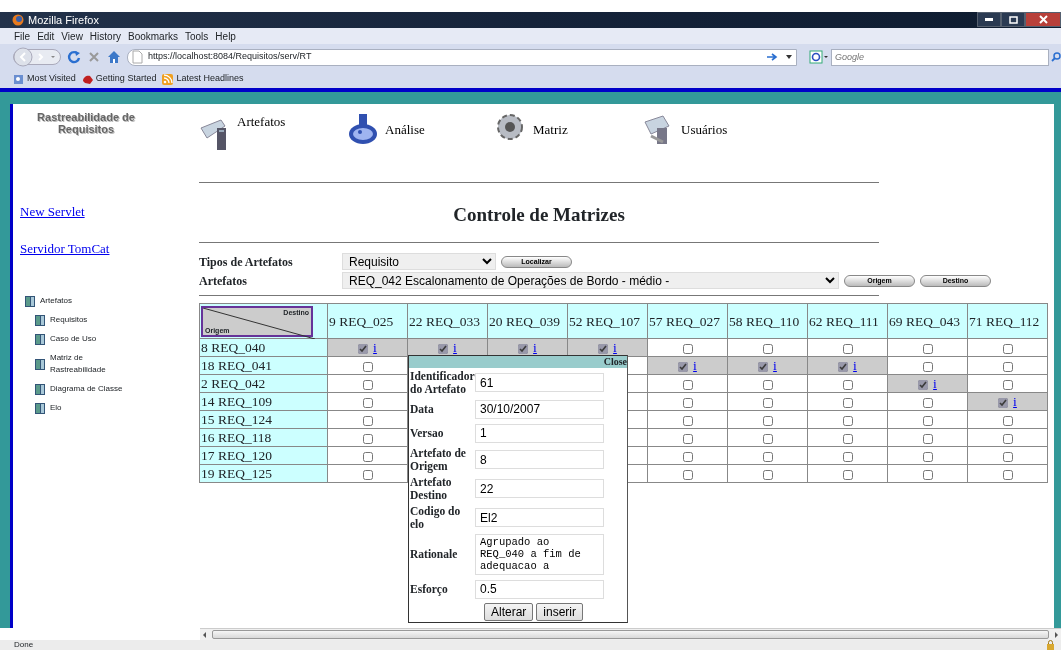  I want to click on restore-button, so click(1013, 19).